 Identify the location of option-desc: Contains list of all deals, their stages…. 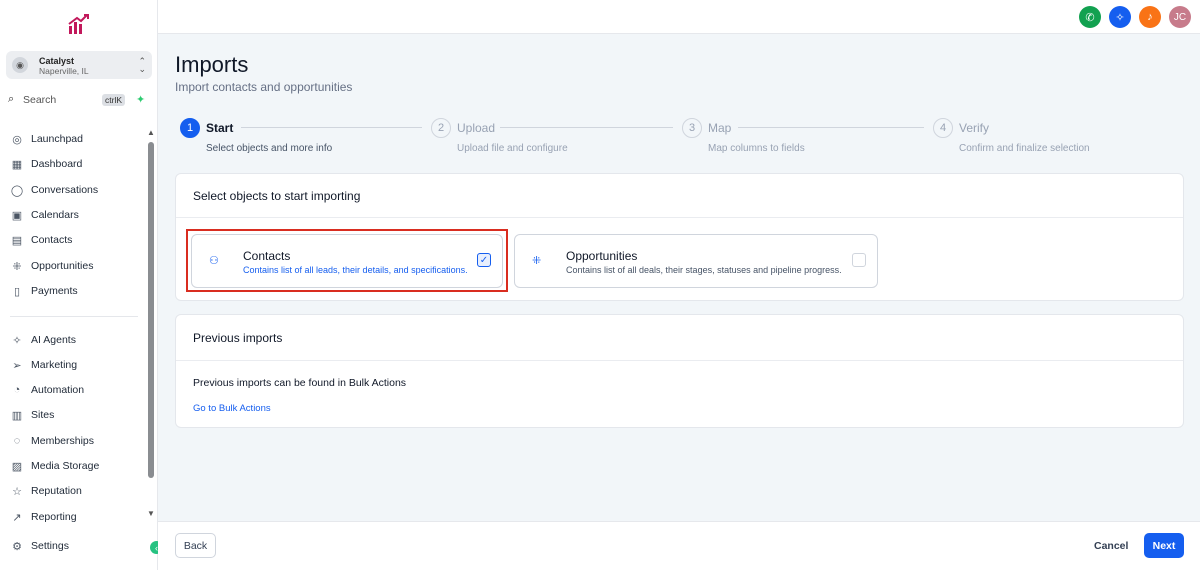
(704, 270).